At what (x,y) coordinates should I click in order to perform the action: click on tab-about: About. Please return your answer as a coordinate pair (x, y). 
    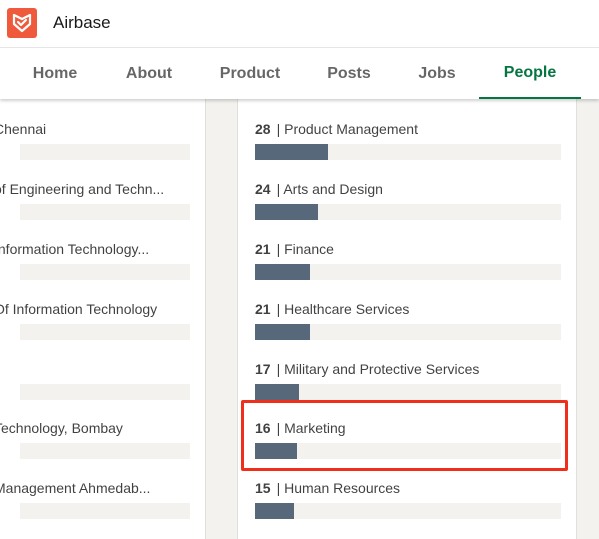
    Looking at the image, I should click on (149, 73).